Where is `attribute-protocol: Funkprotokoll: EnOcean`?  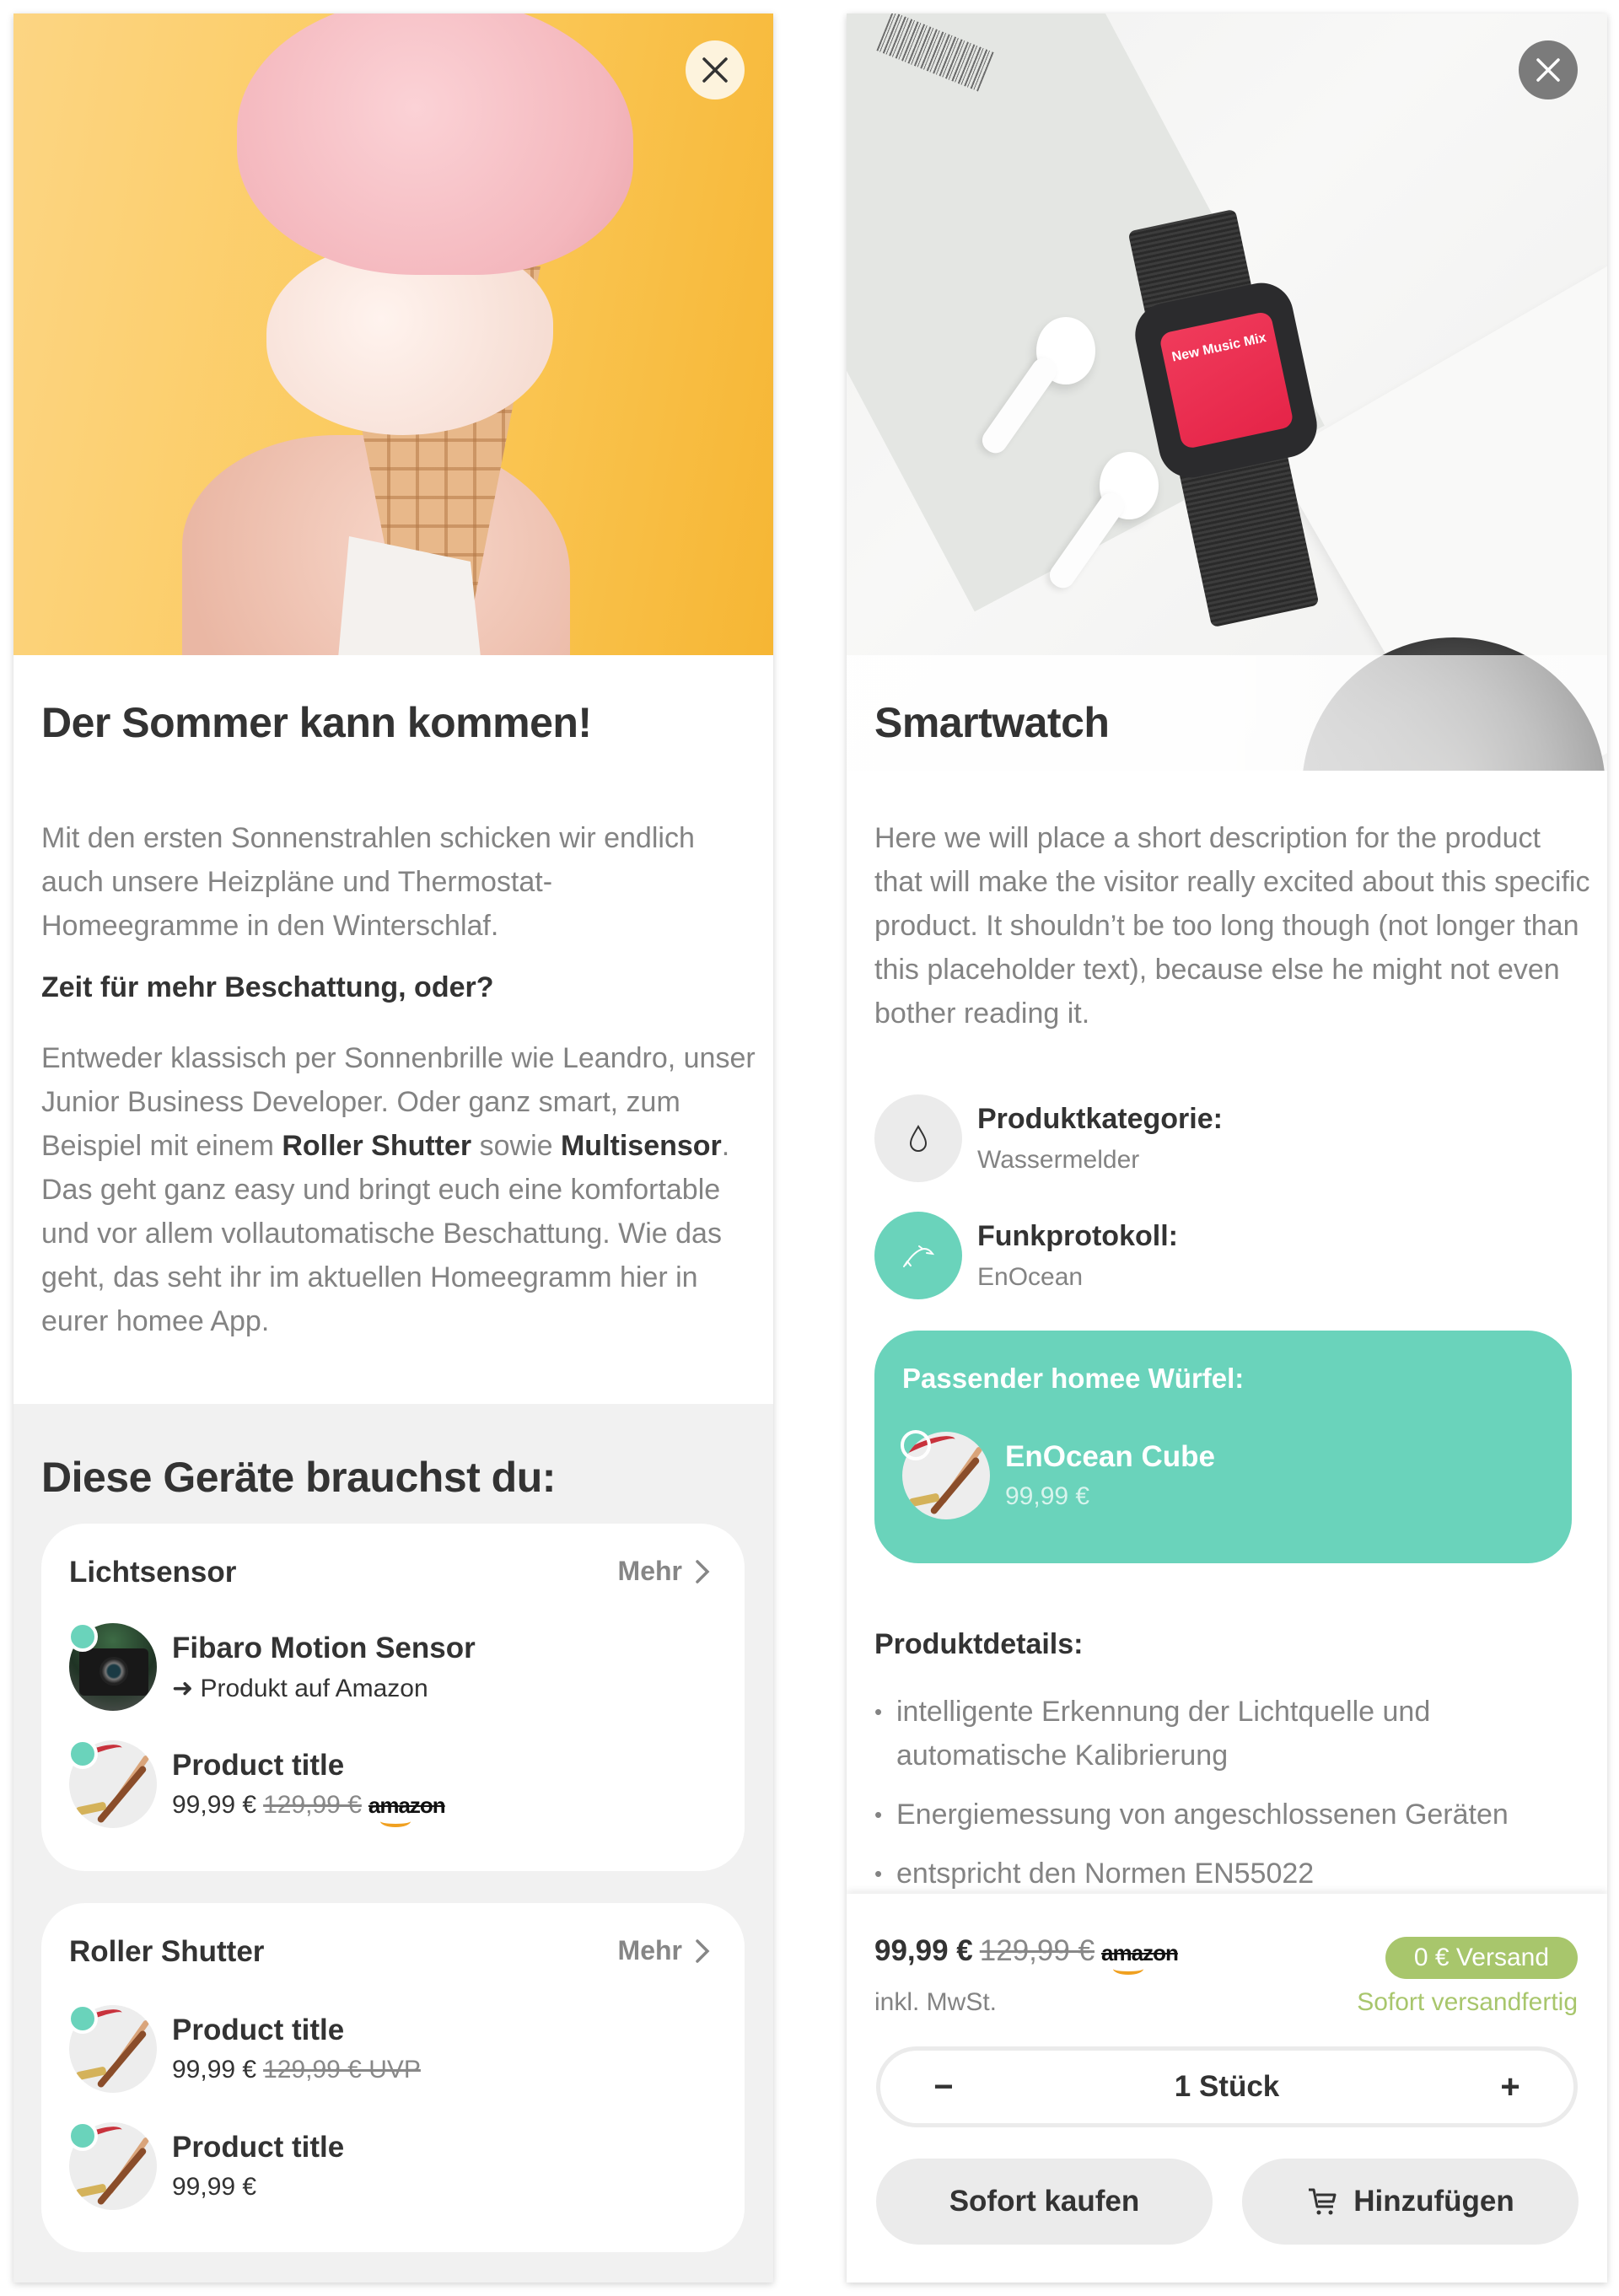 attribute-protocol: Funkprotokoll: EnOcean is located at coordinates (1026, 1256).